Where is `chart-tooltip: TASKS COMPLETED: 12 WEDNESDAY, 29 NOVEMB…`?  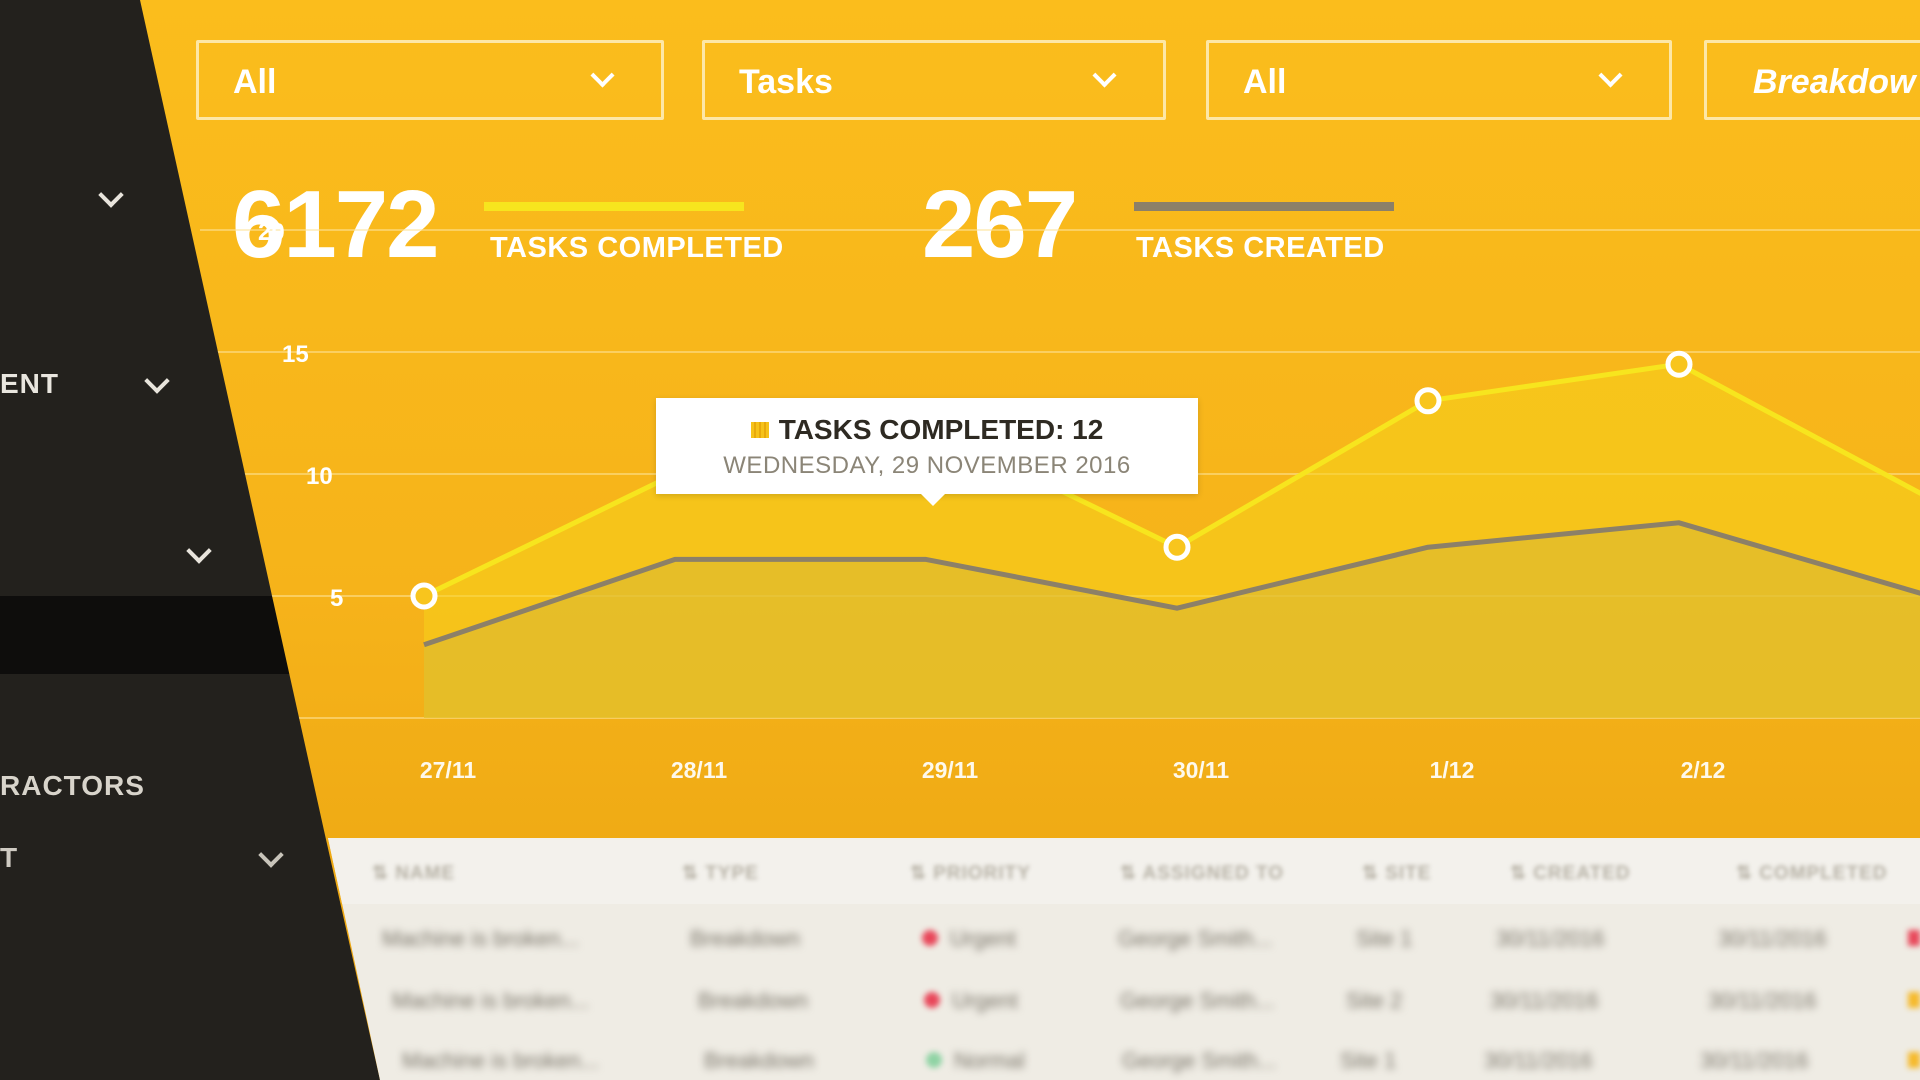
chart-tooltip: TASKS COMPLETED: 12 WEDNESDAY, 29 NOVEMB… is located at coordinates (927, 452).